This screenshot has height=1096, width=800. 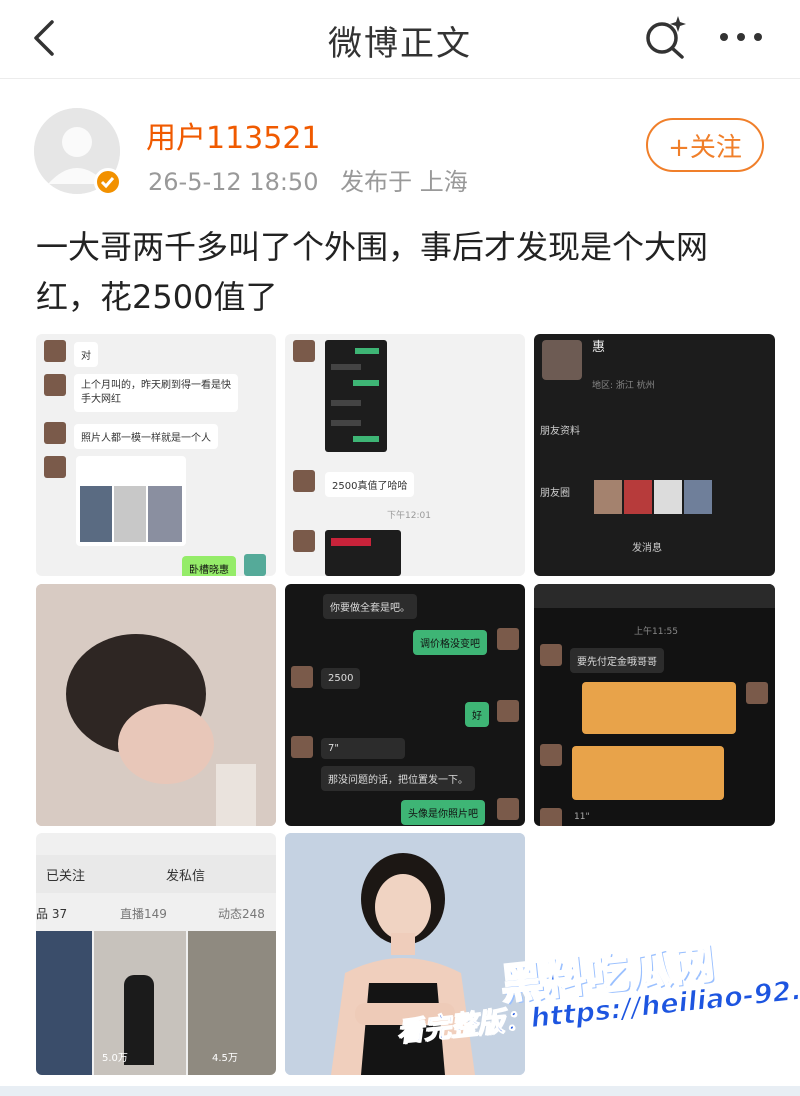 I want to click on post-meta: 26-5-12 18:50 发布于 上海, so click(x=315, y=179).